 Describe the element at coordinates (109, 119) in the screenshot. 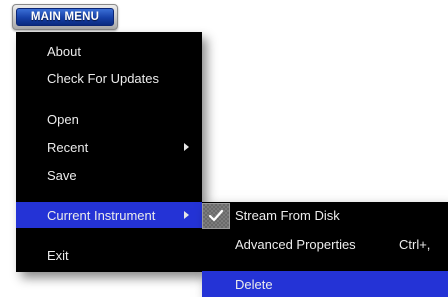

I see `menu-item-open: Open` at that location.